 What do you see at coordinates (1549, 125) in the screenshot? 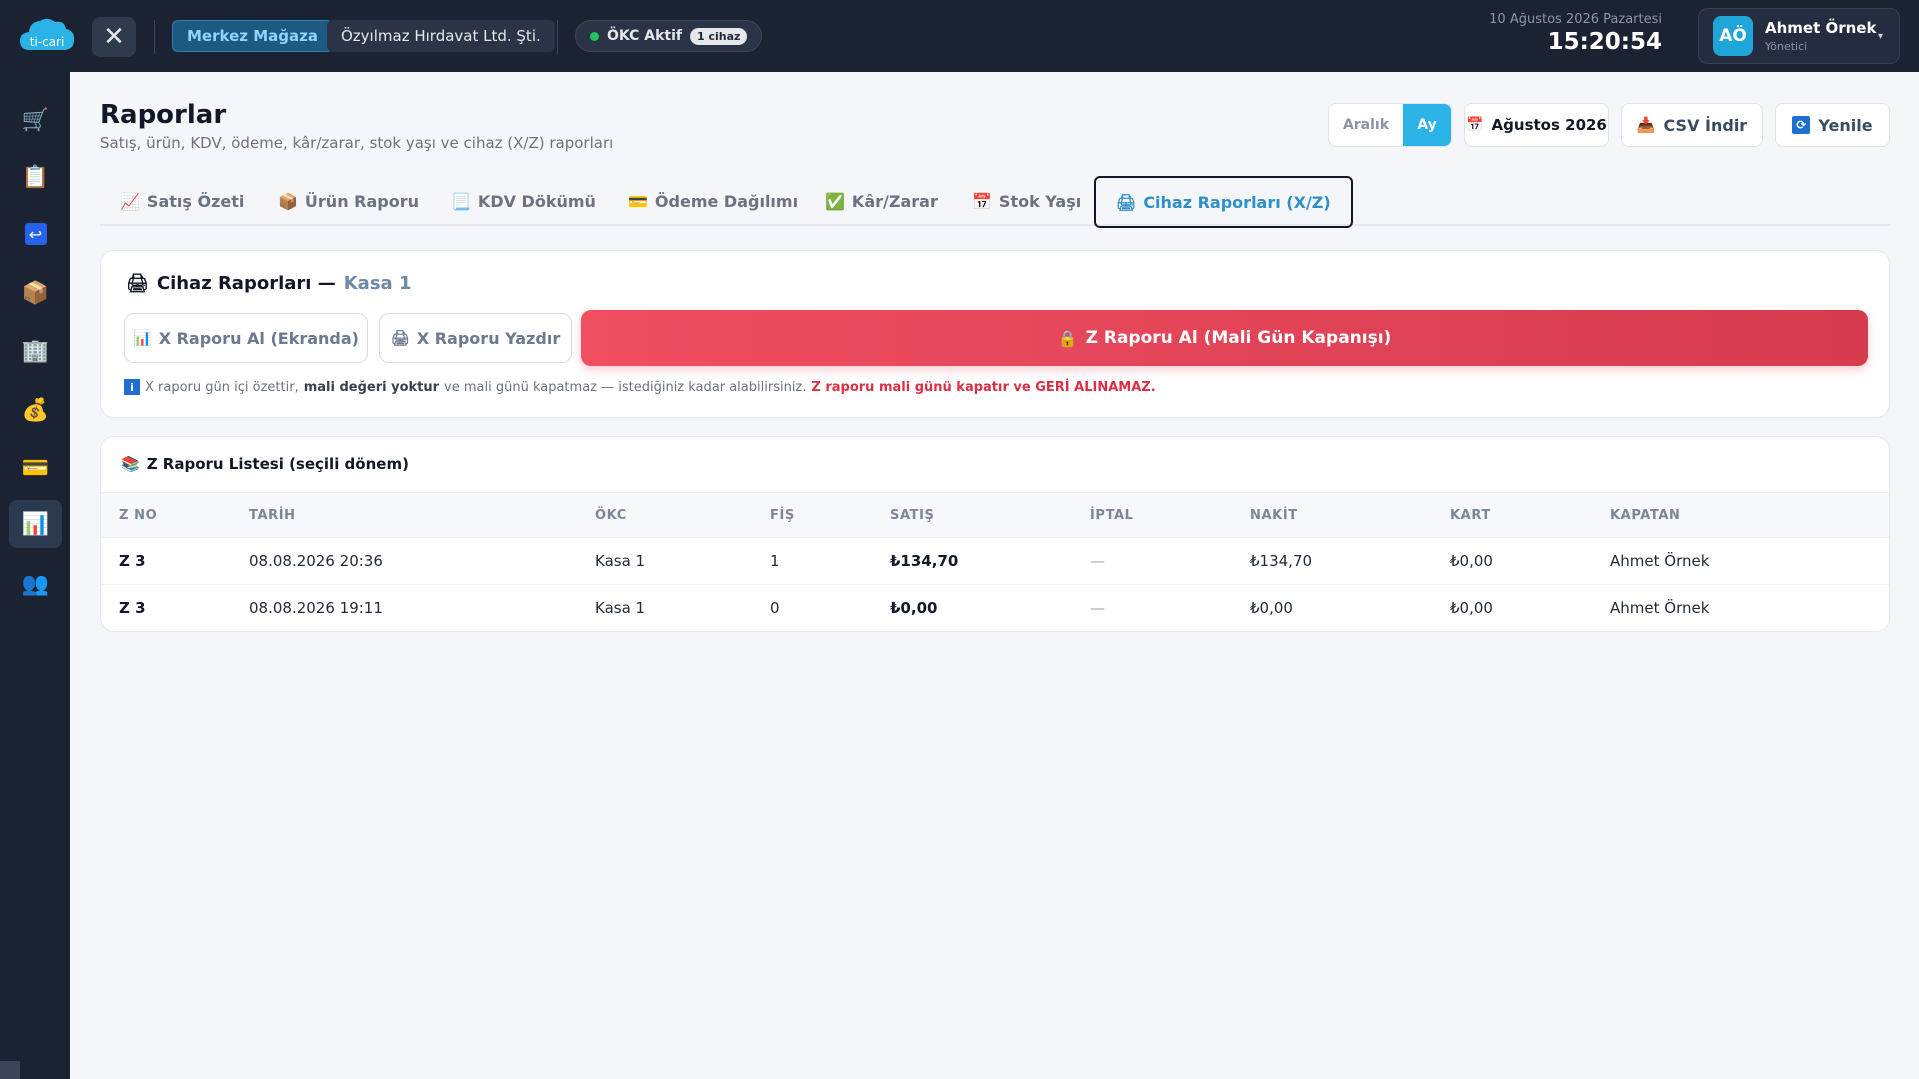
I see `month-picker-label: Ağustos 2026` at bounding box center [1549, 125].